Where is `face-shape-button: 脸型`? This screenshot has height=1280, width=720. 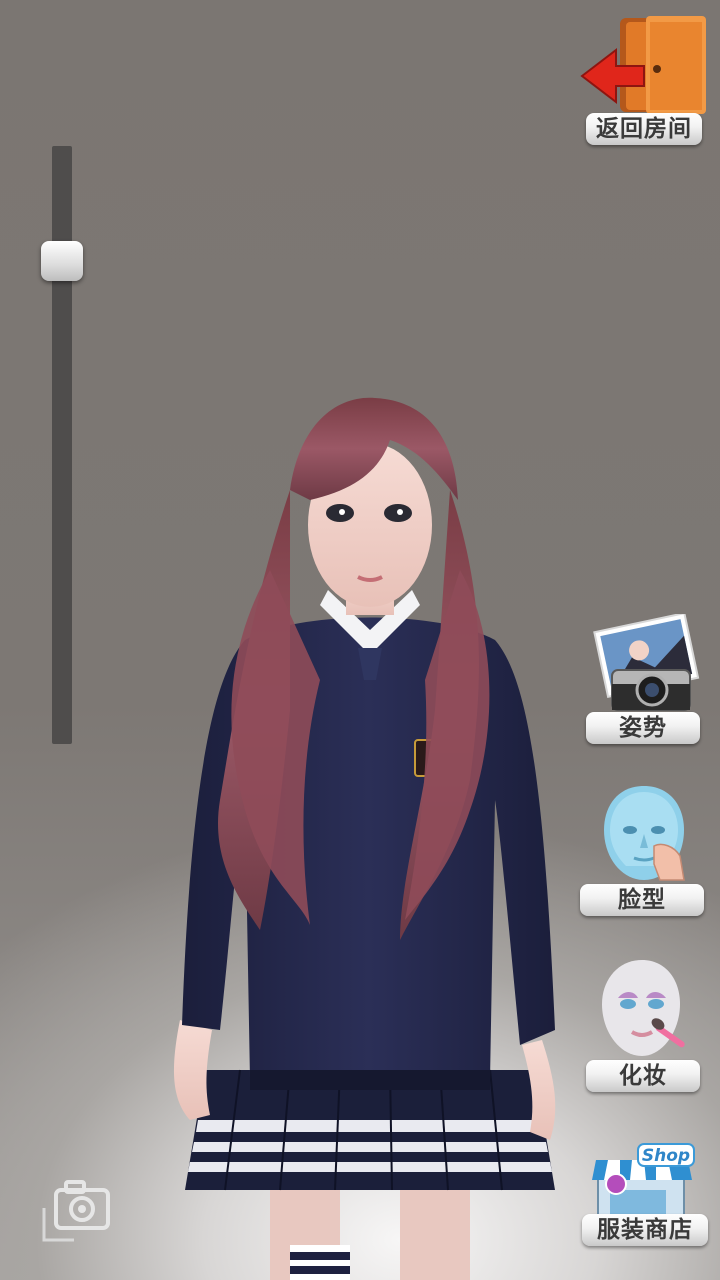
face-shape-button: 脸型 is located at coordinates (642, 851).